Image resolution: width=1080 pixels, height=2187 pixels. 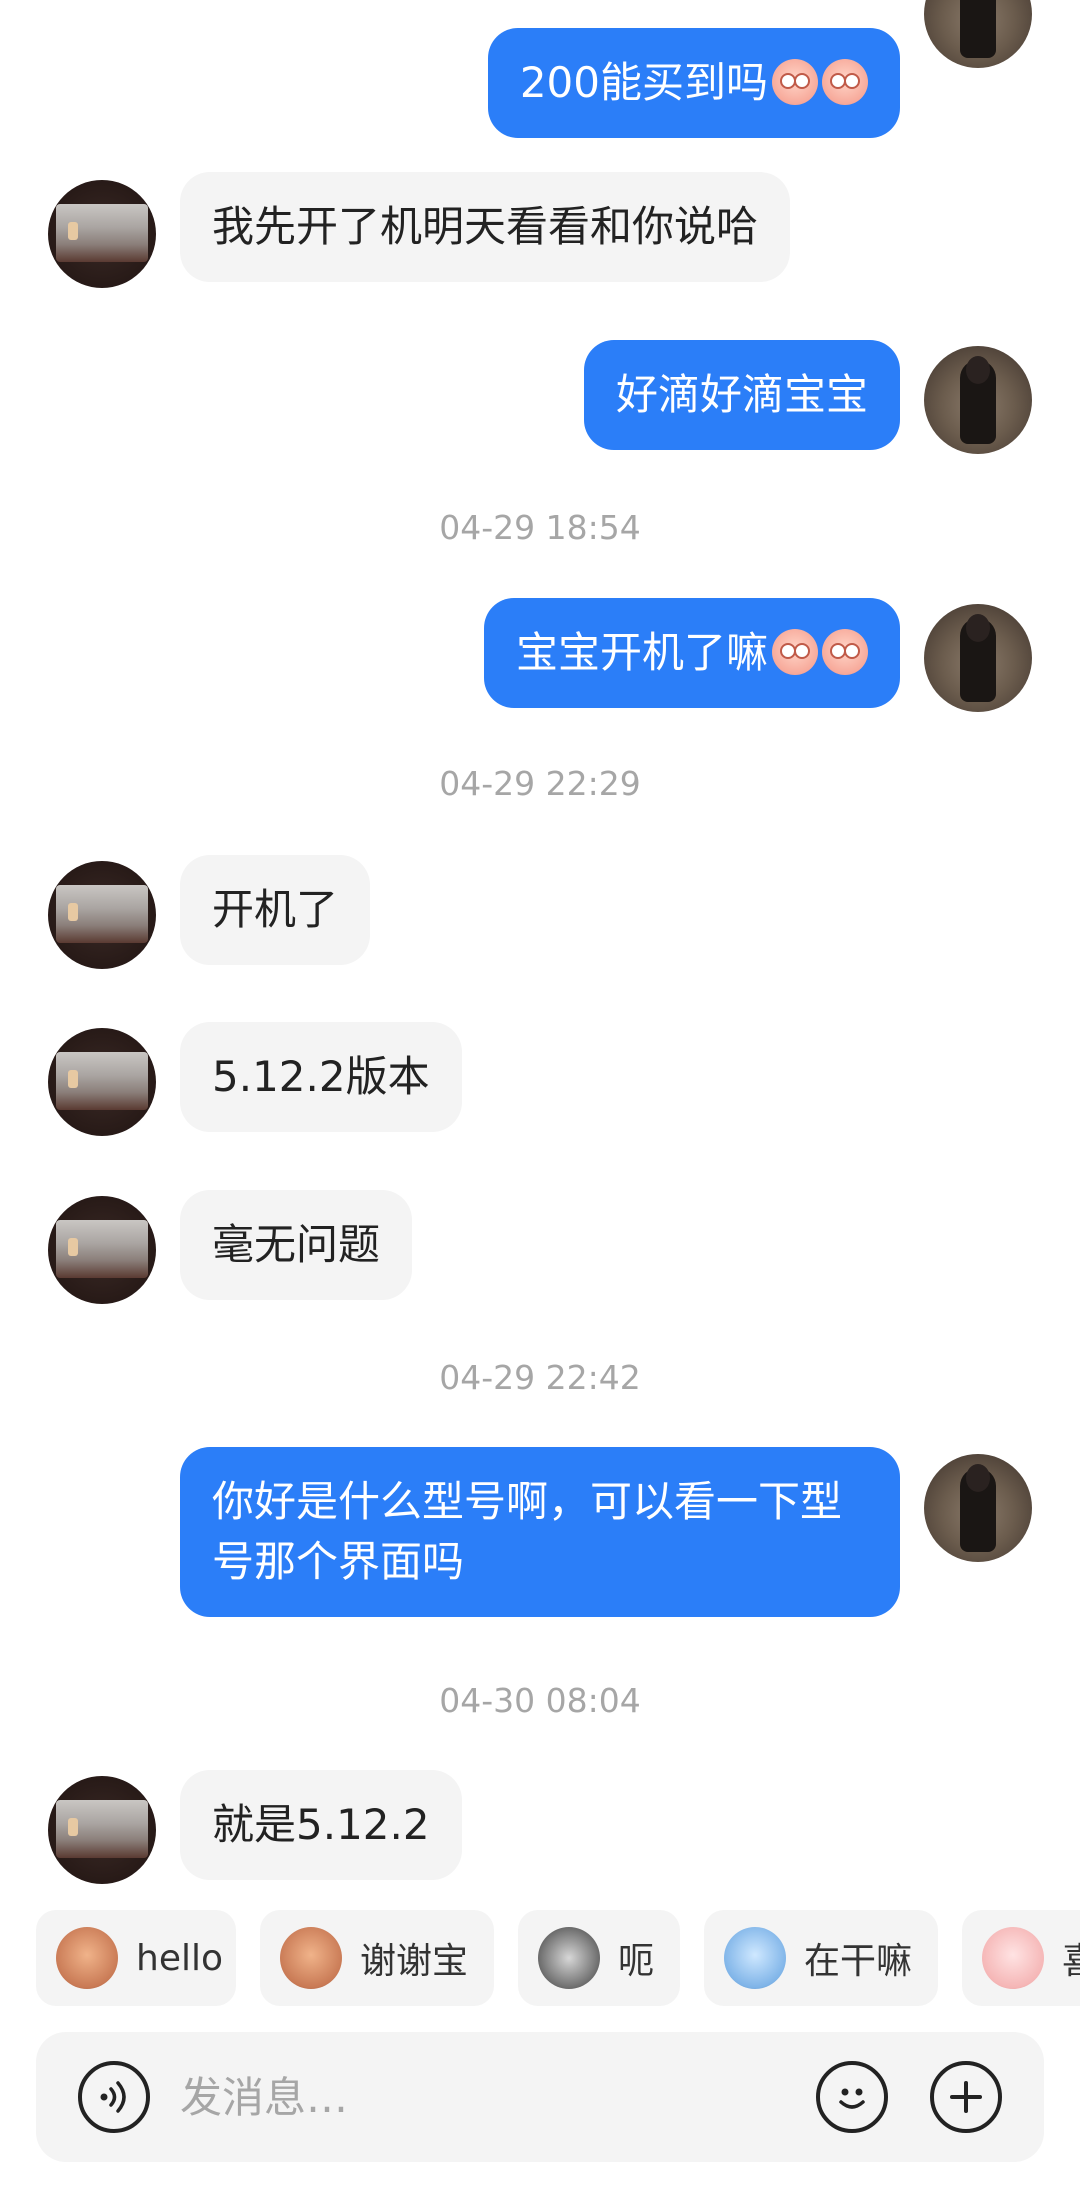 I want to click on message-text: 就是5.12.2, so click(x=321, y=1824).